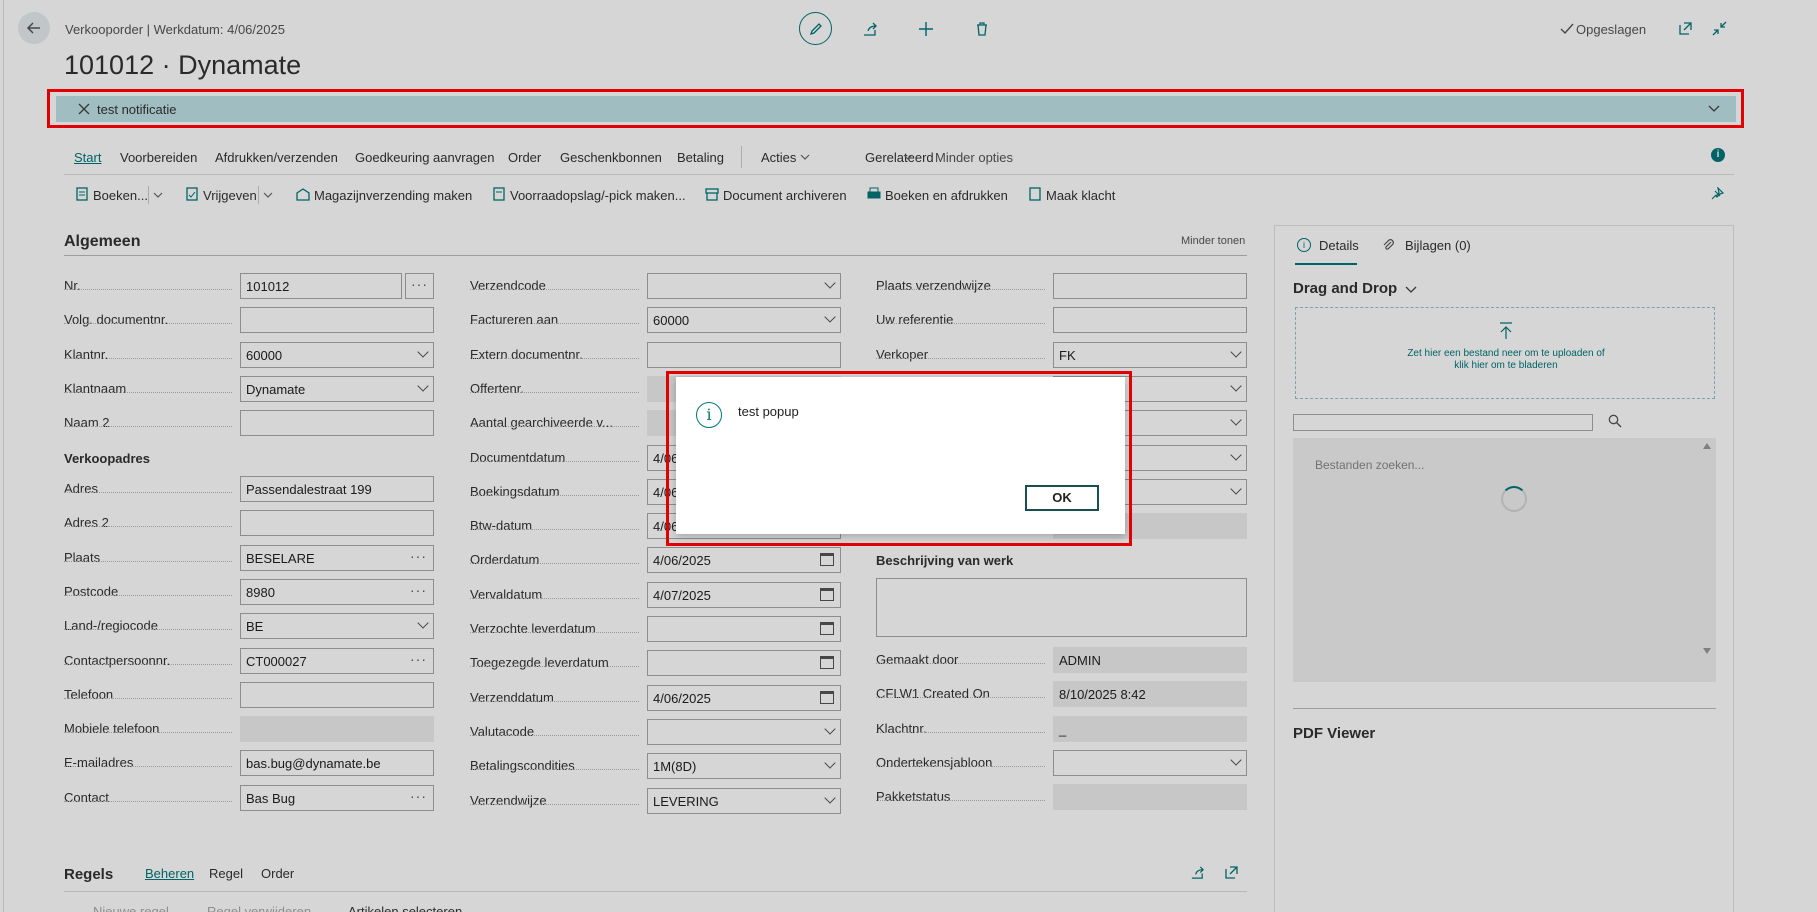  I want to click on notification-highlight, so click(895, 108).